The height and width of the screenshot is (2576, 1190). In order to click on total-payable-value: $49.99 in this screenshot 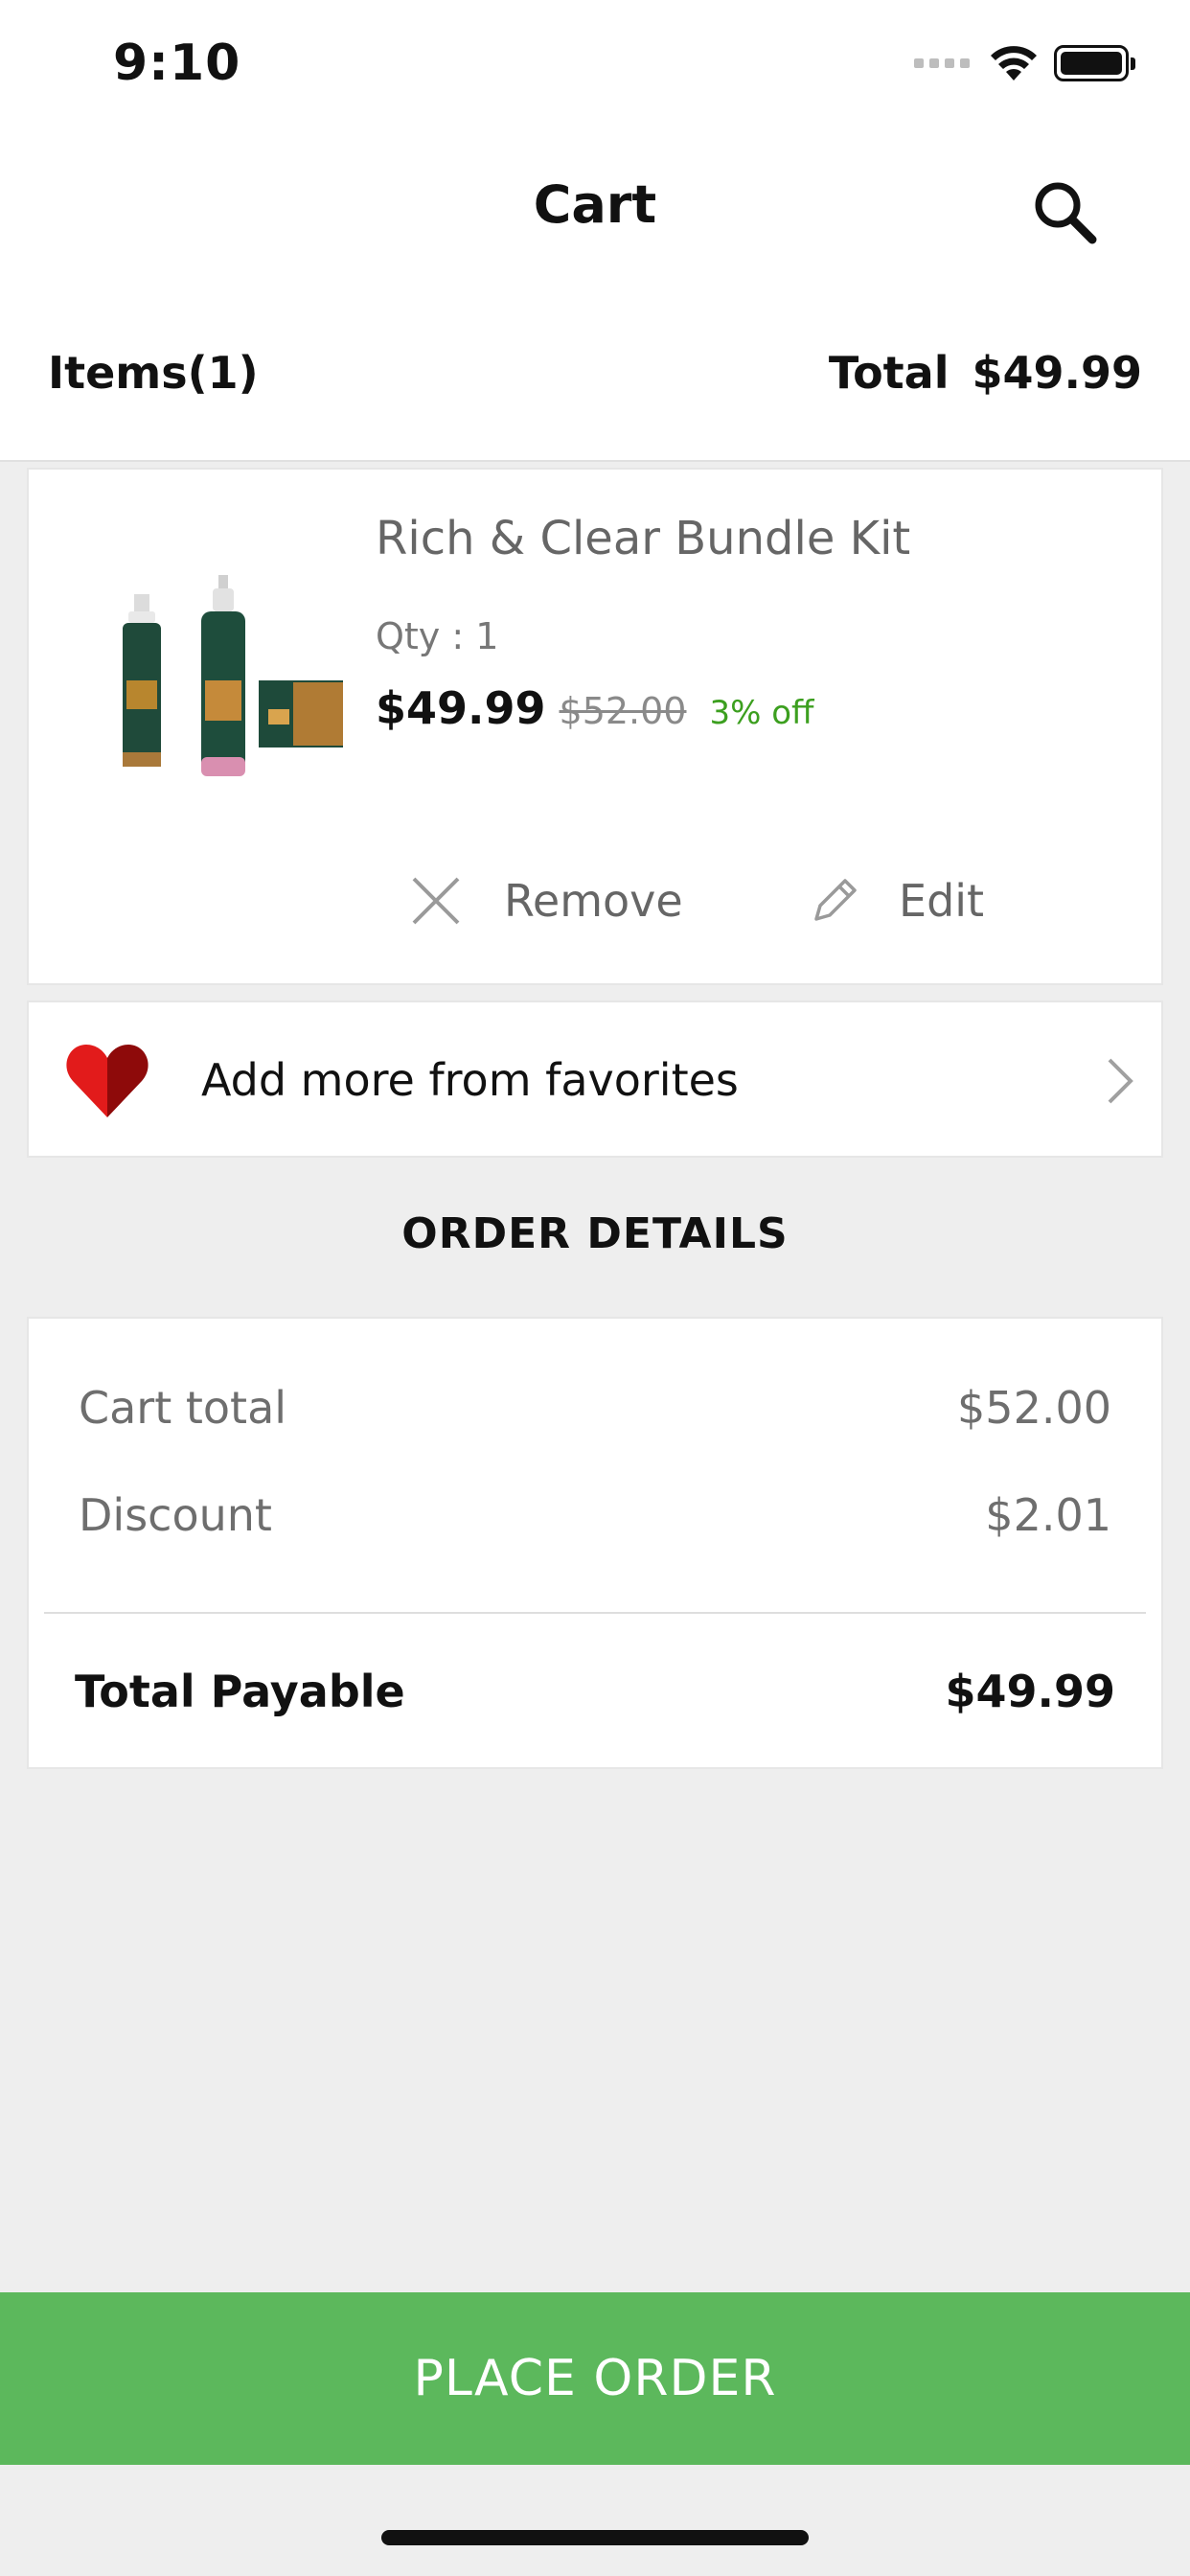, I will do `click(1030, 1691)`.